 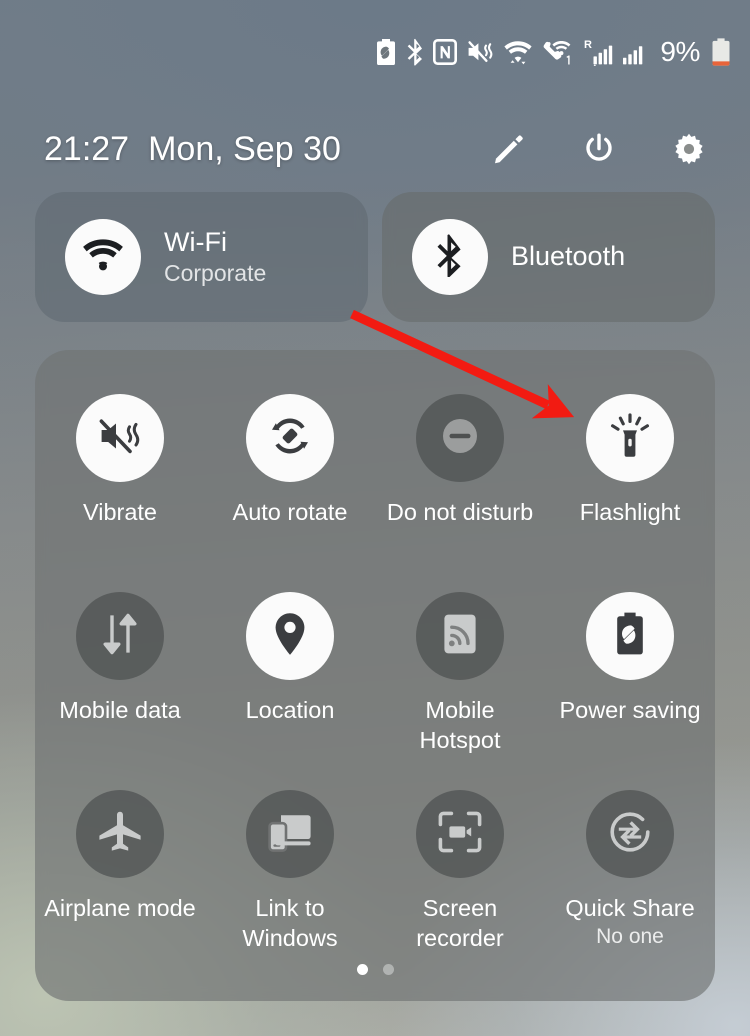 I want to click on wifi-tile-title: Wi-Fi, so click(x=195, y=242).